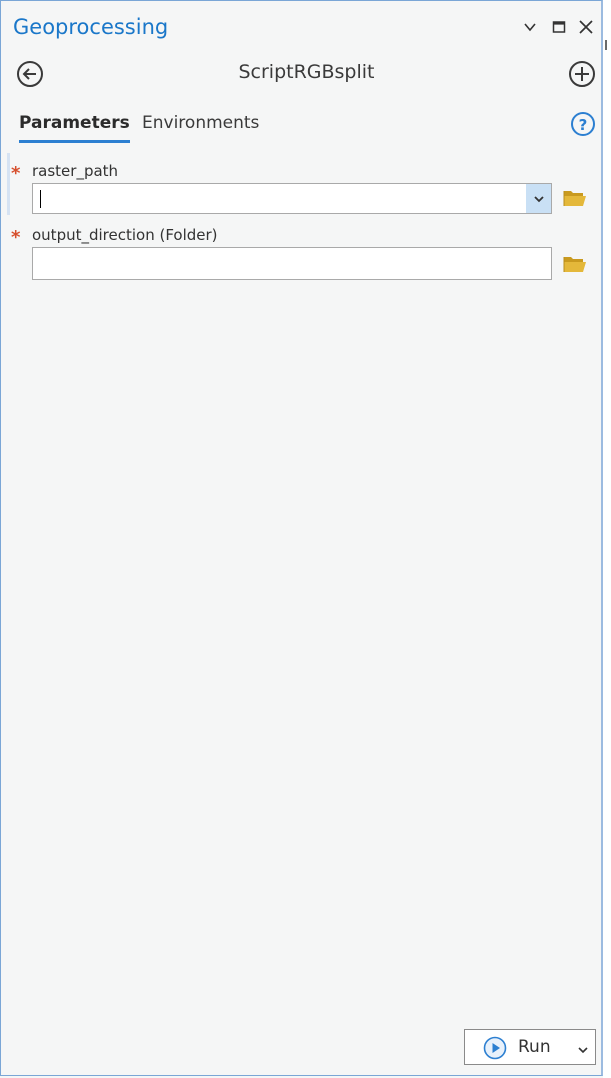 This screenshot has height=1078, width=611. I want to click on maximize-icon, so click(559, 27).